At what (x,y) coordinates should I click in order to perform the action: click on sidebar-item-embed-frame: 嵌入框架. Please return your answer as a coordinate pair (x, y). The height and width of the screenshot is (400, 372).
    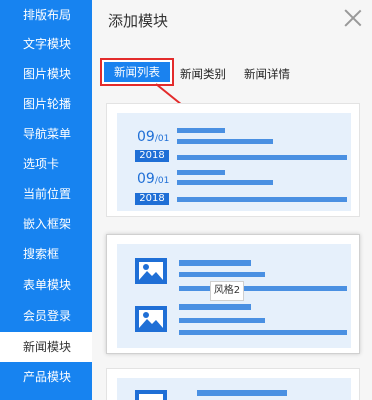
    Looking at the image, I should click on (46, 224).